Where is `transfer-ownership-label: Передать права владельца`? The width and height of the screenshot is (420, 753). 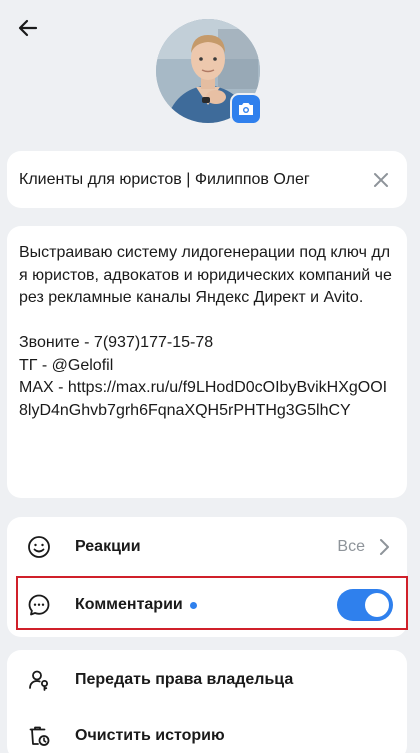
transfer-ownership-label: Передать права владельца is located at coordinates (184, 679).